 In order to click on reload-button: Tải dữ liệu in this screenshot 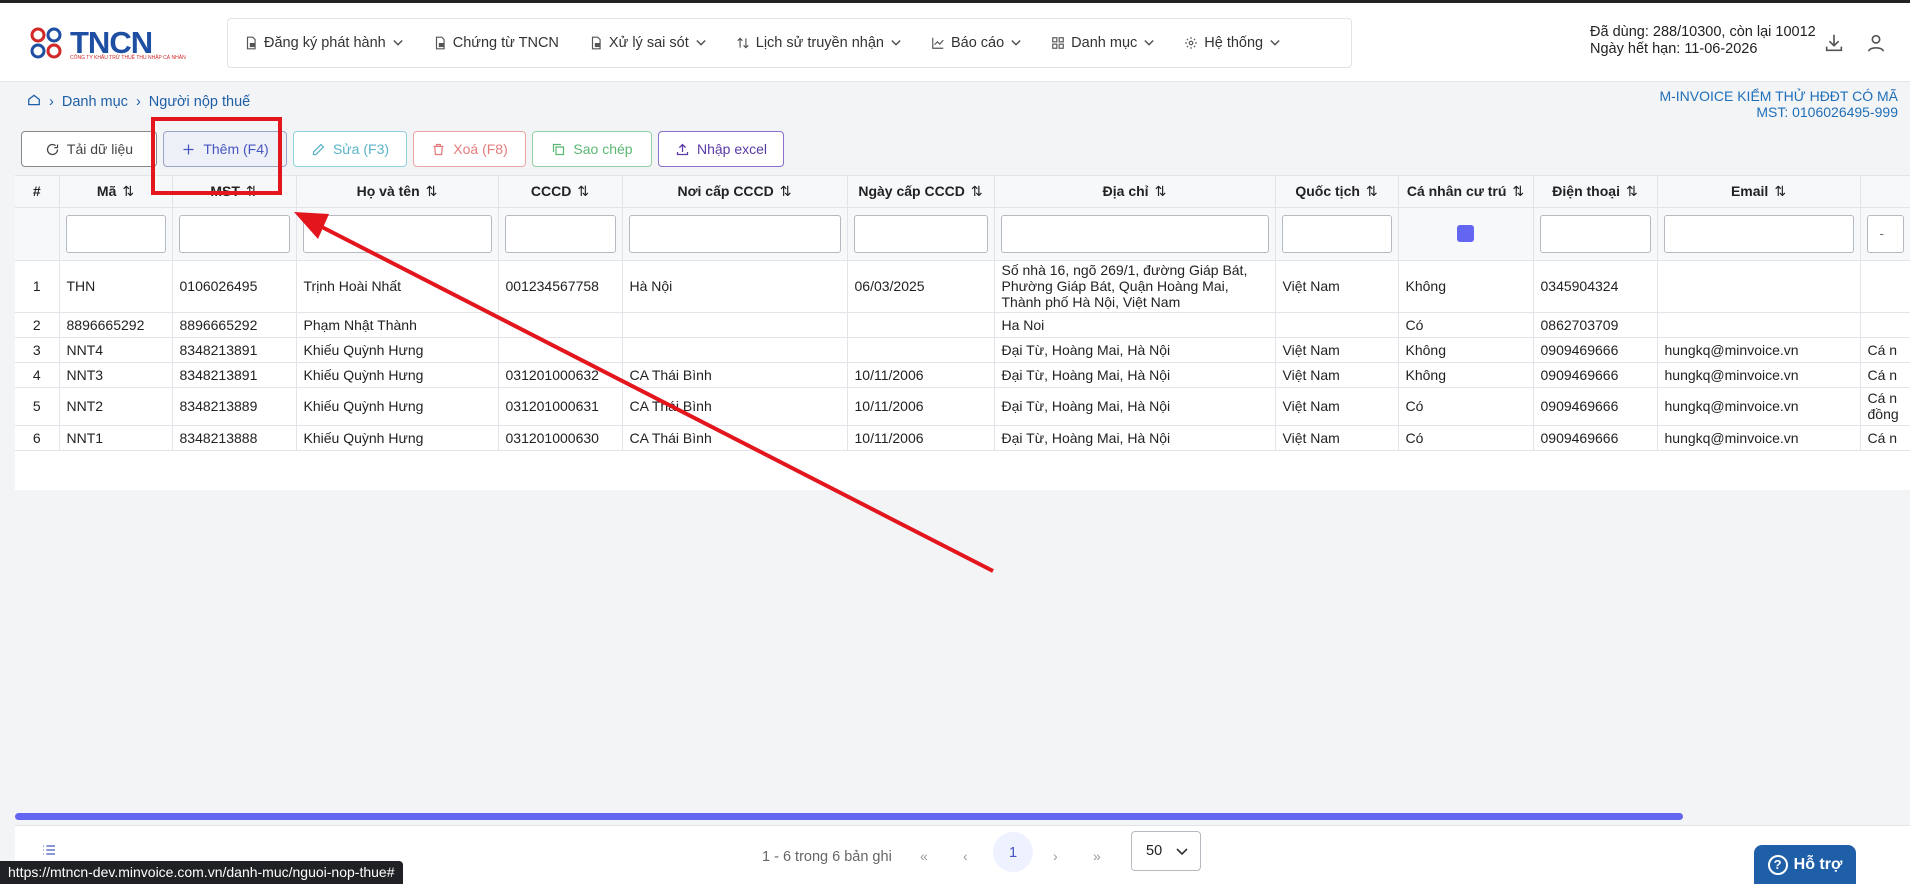, I will do `click(89, 149)`.